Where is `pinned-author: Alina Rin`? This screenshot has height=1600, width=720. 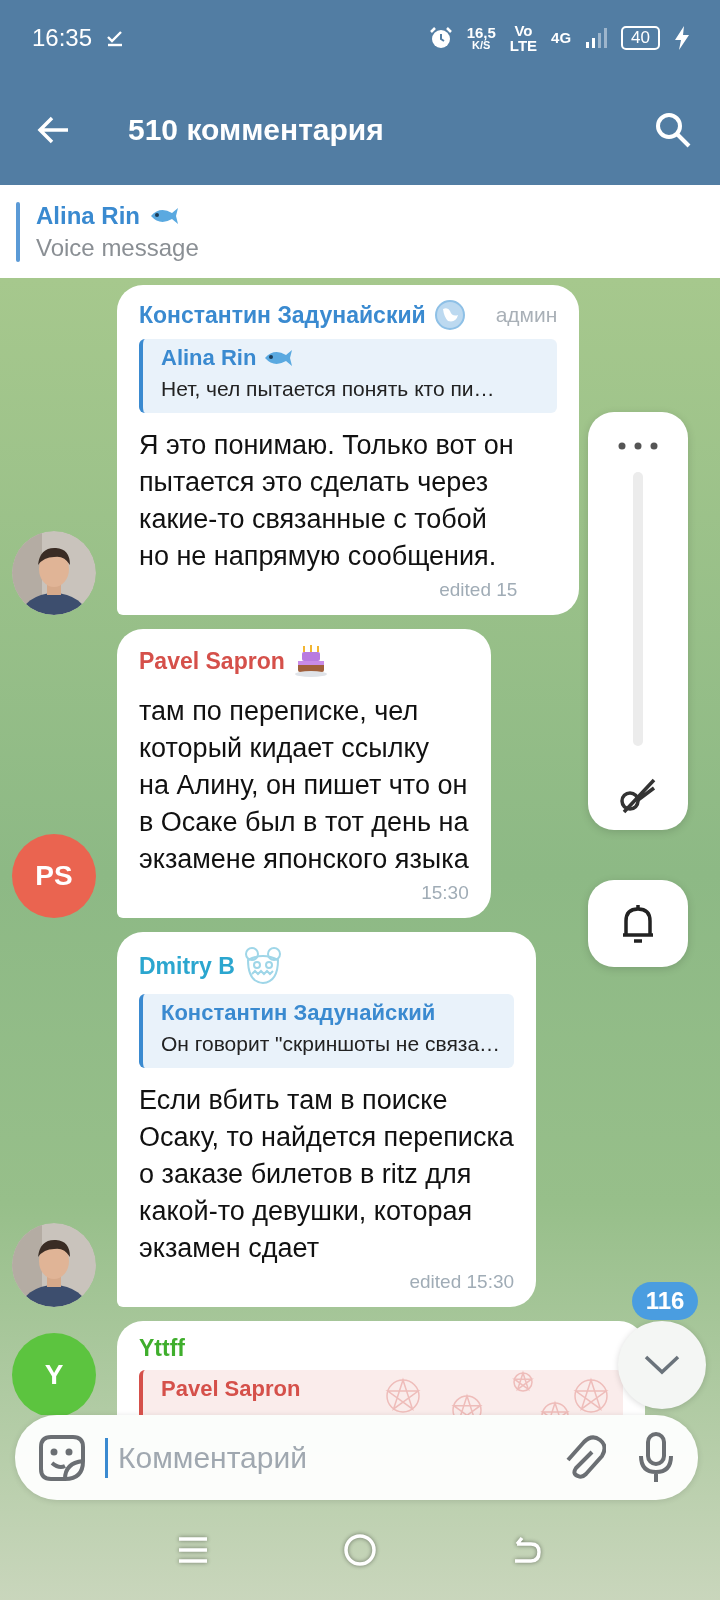
pinned-author: Alina Rin is located at coordinates (88, 215).